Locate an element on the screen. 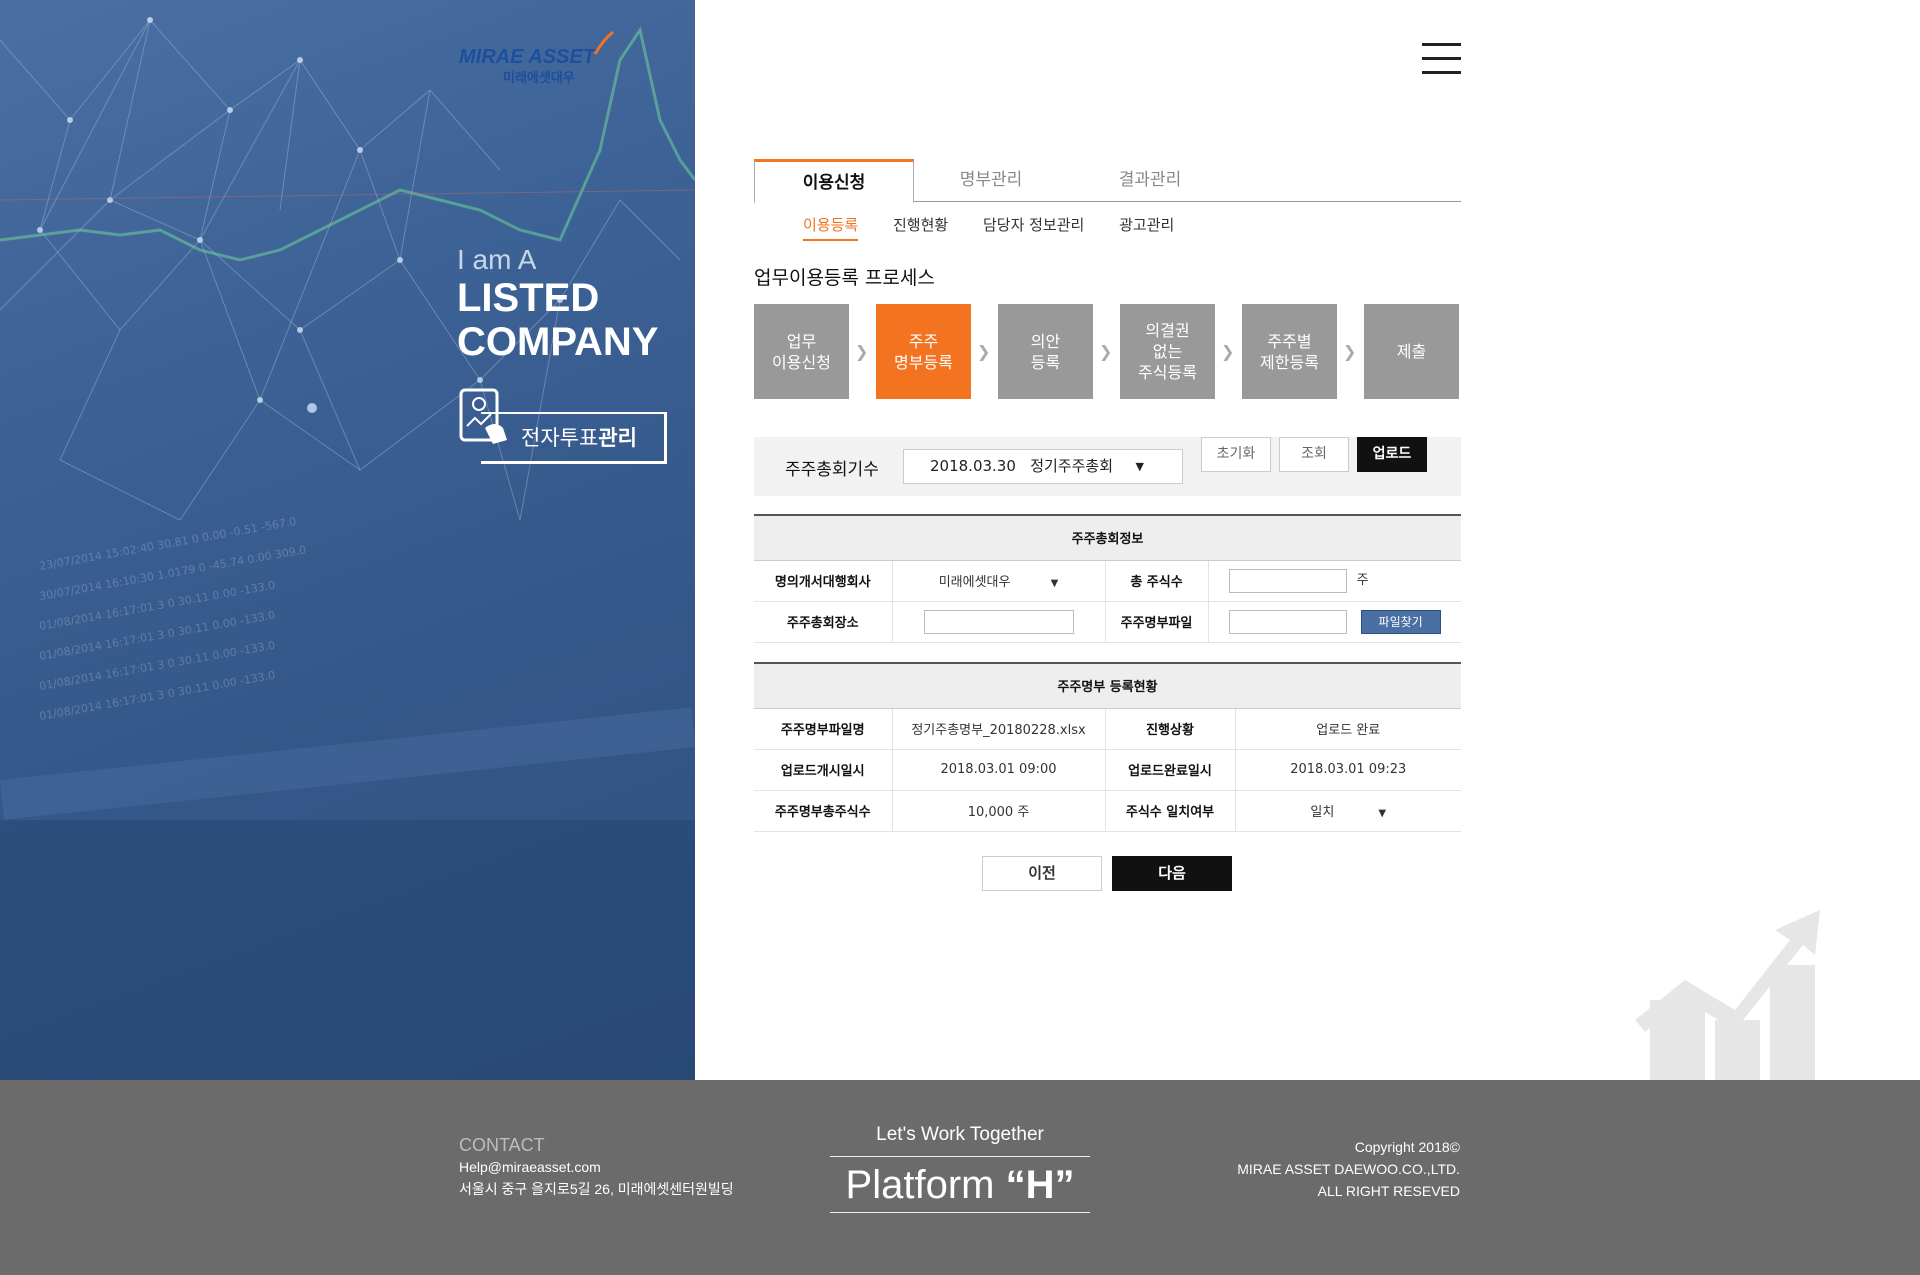 This screenshot has width=1920, height=1275. main-tabs: 이용신청 명부관리 결과관리 is located at coordinates (1107, 181).